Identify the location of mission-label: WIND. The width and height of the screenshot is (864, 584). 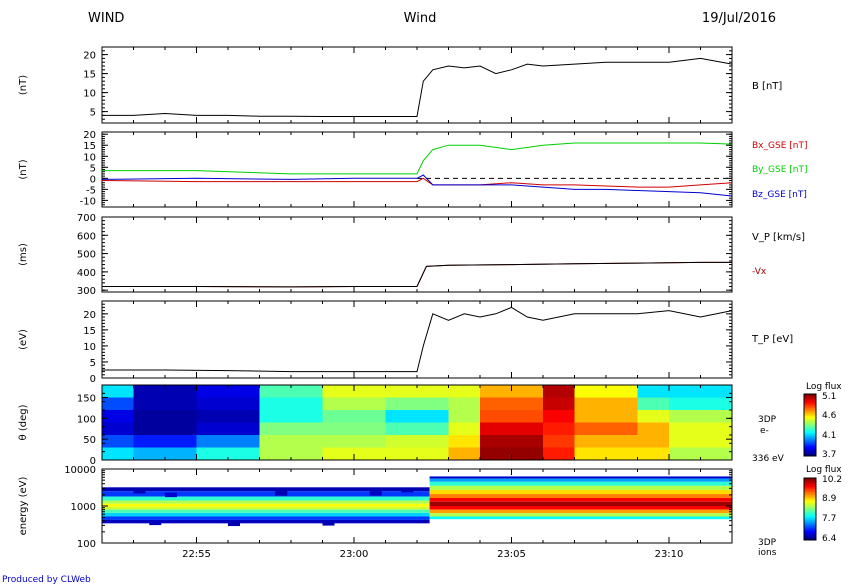
(106, 18).